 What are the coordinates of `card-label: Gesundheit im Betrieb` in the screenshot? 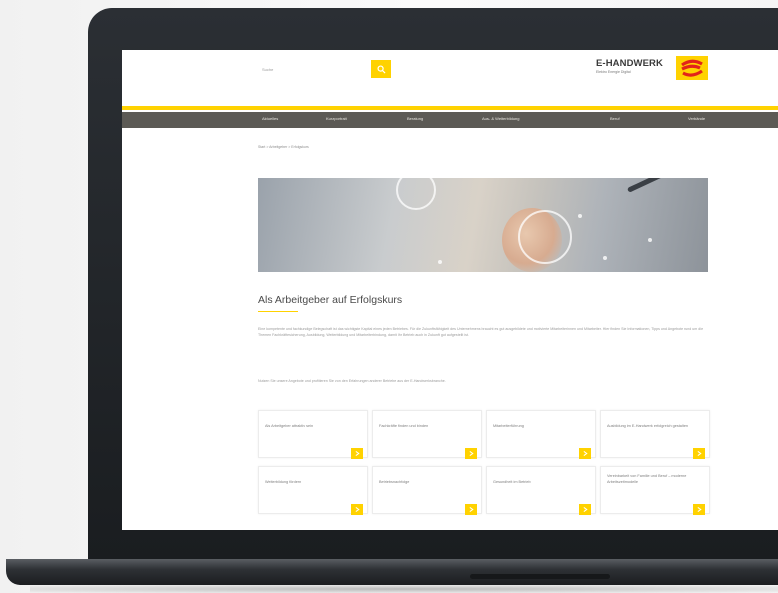 It's located at (512, 482).